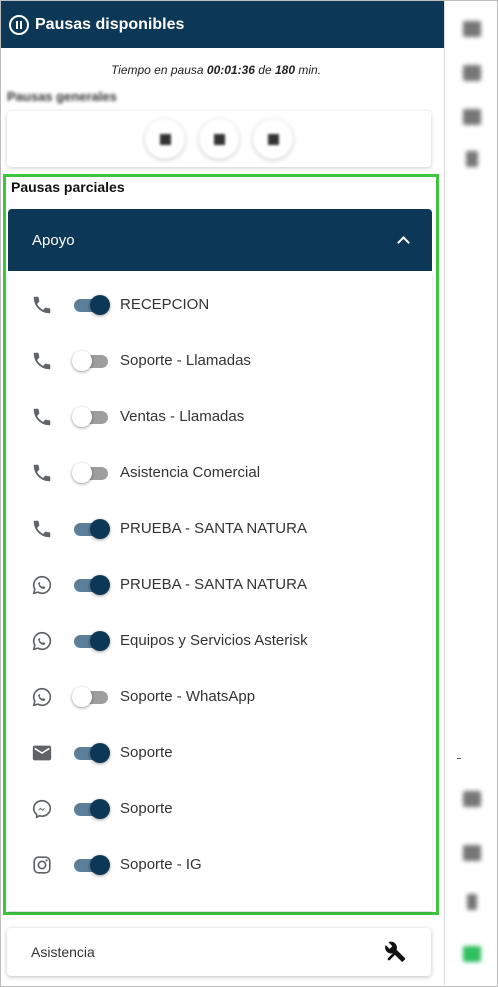 Image resolution: width=498 pixels, height=987 pixels. What do you see at coordinates (403, 242) in the screenshot?
I see `chevron-up-icon` at bounding box center [403, 242].